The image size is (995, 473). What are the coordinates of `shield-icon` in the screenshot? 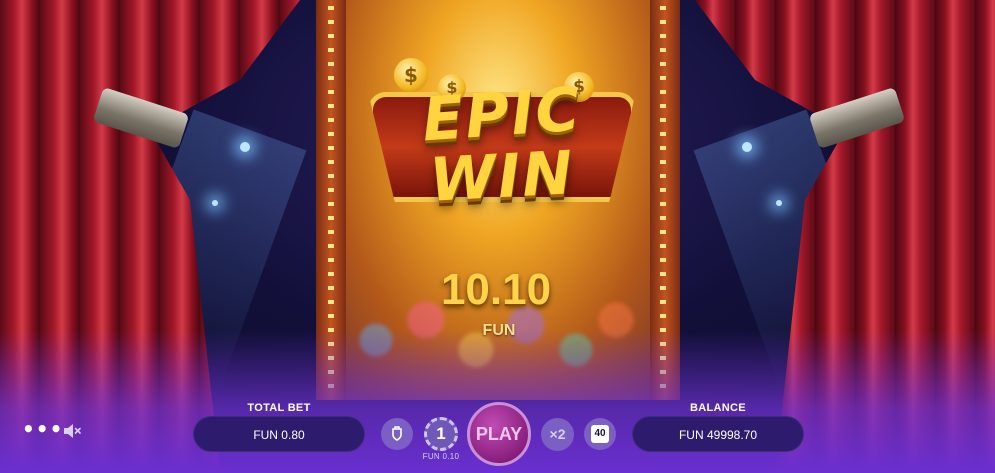 It's located at (397, 433).